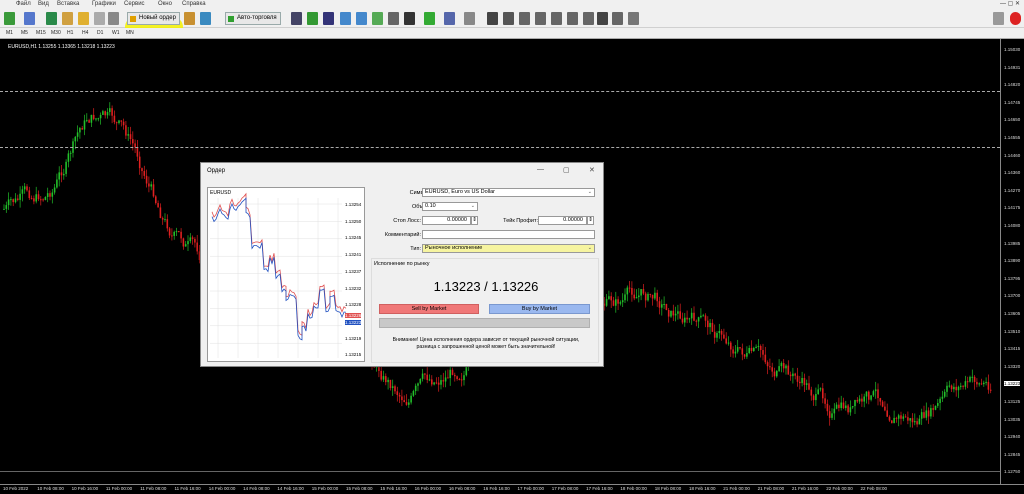 Image resolution: width=1024 pixels, height=494 pixels. I want to click on tester-icon, so click(99, 18).